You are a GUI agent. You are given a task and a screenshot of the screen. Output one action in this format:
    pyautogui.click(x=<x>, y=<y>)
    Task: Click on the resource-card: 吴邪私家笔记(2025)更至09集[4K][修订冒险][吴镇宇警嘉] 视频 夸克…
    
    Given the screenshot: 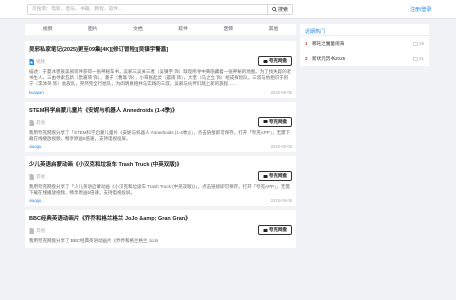 What is the action you would take?
    pyautogui.click(x=160, y=69)
    